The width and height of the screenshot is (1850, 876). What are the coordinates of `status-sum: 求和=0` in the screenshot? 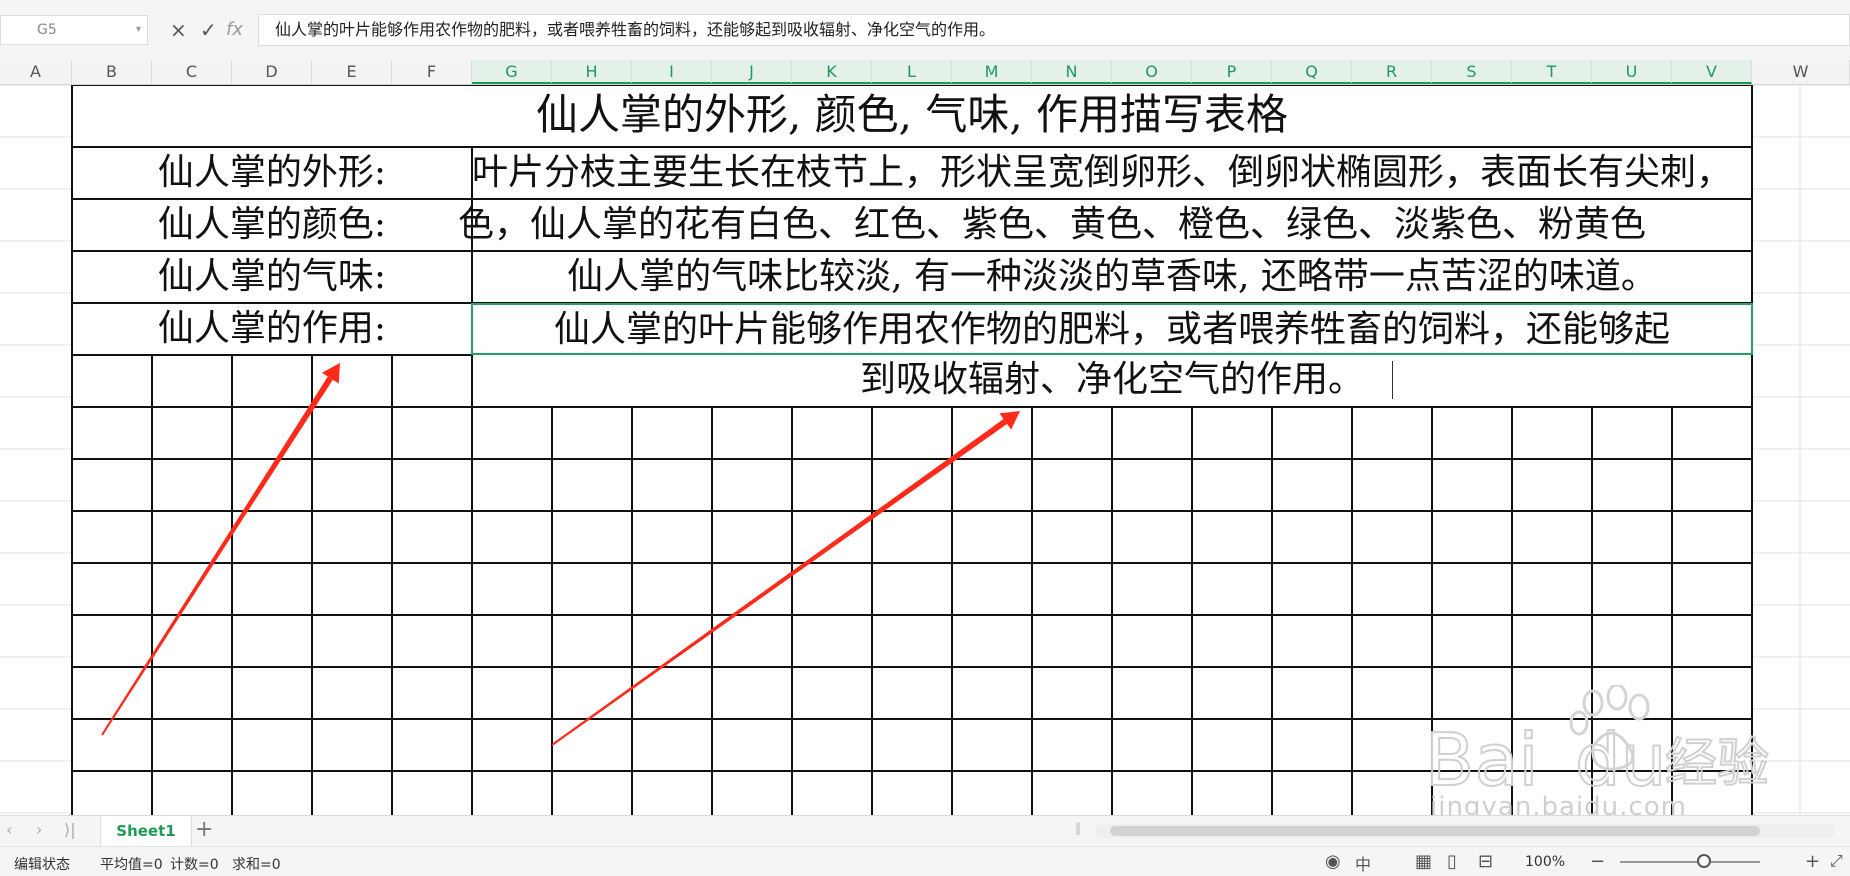 It's located at (256, 864).